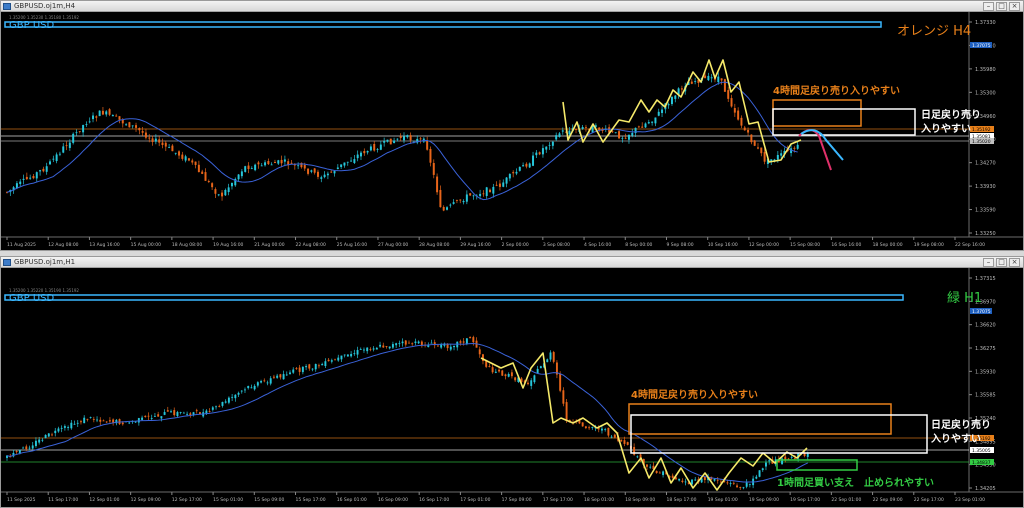  Describe the element at coordinates (981, 451) in the screenshot. I see `current-price-label: 1.35005` at that location.